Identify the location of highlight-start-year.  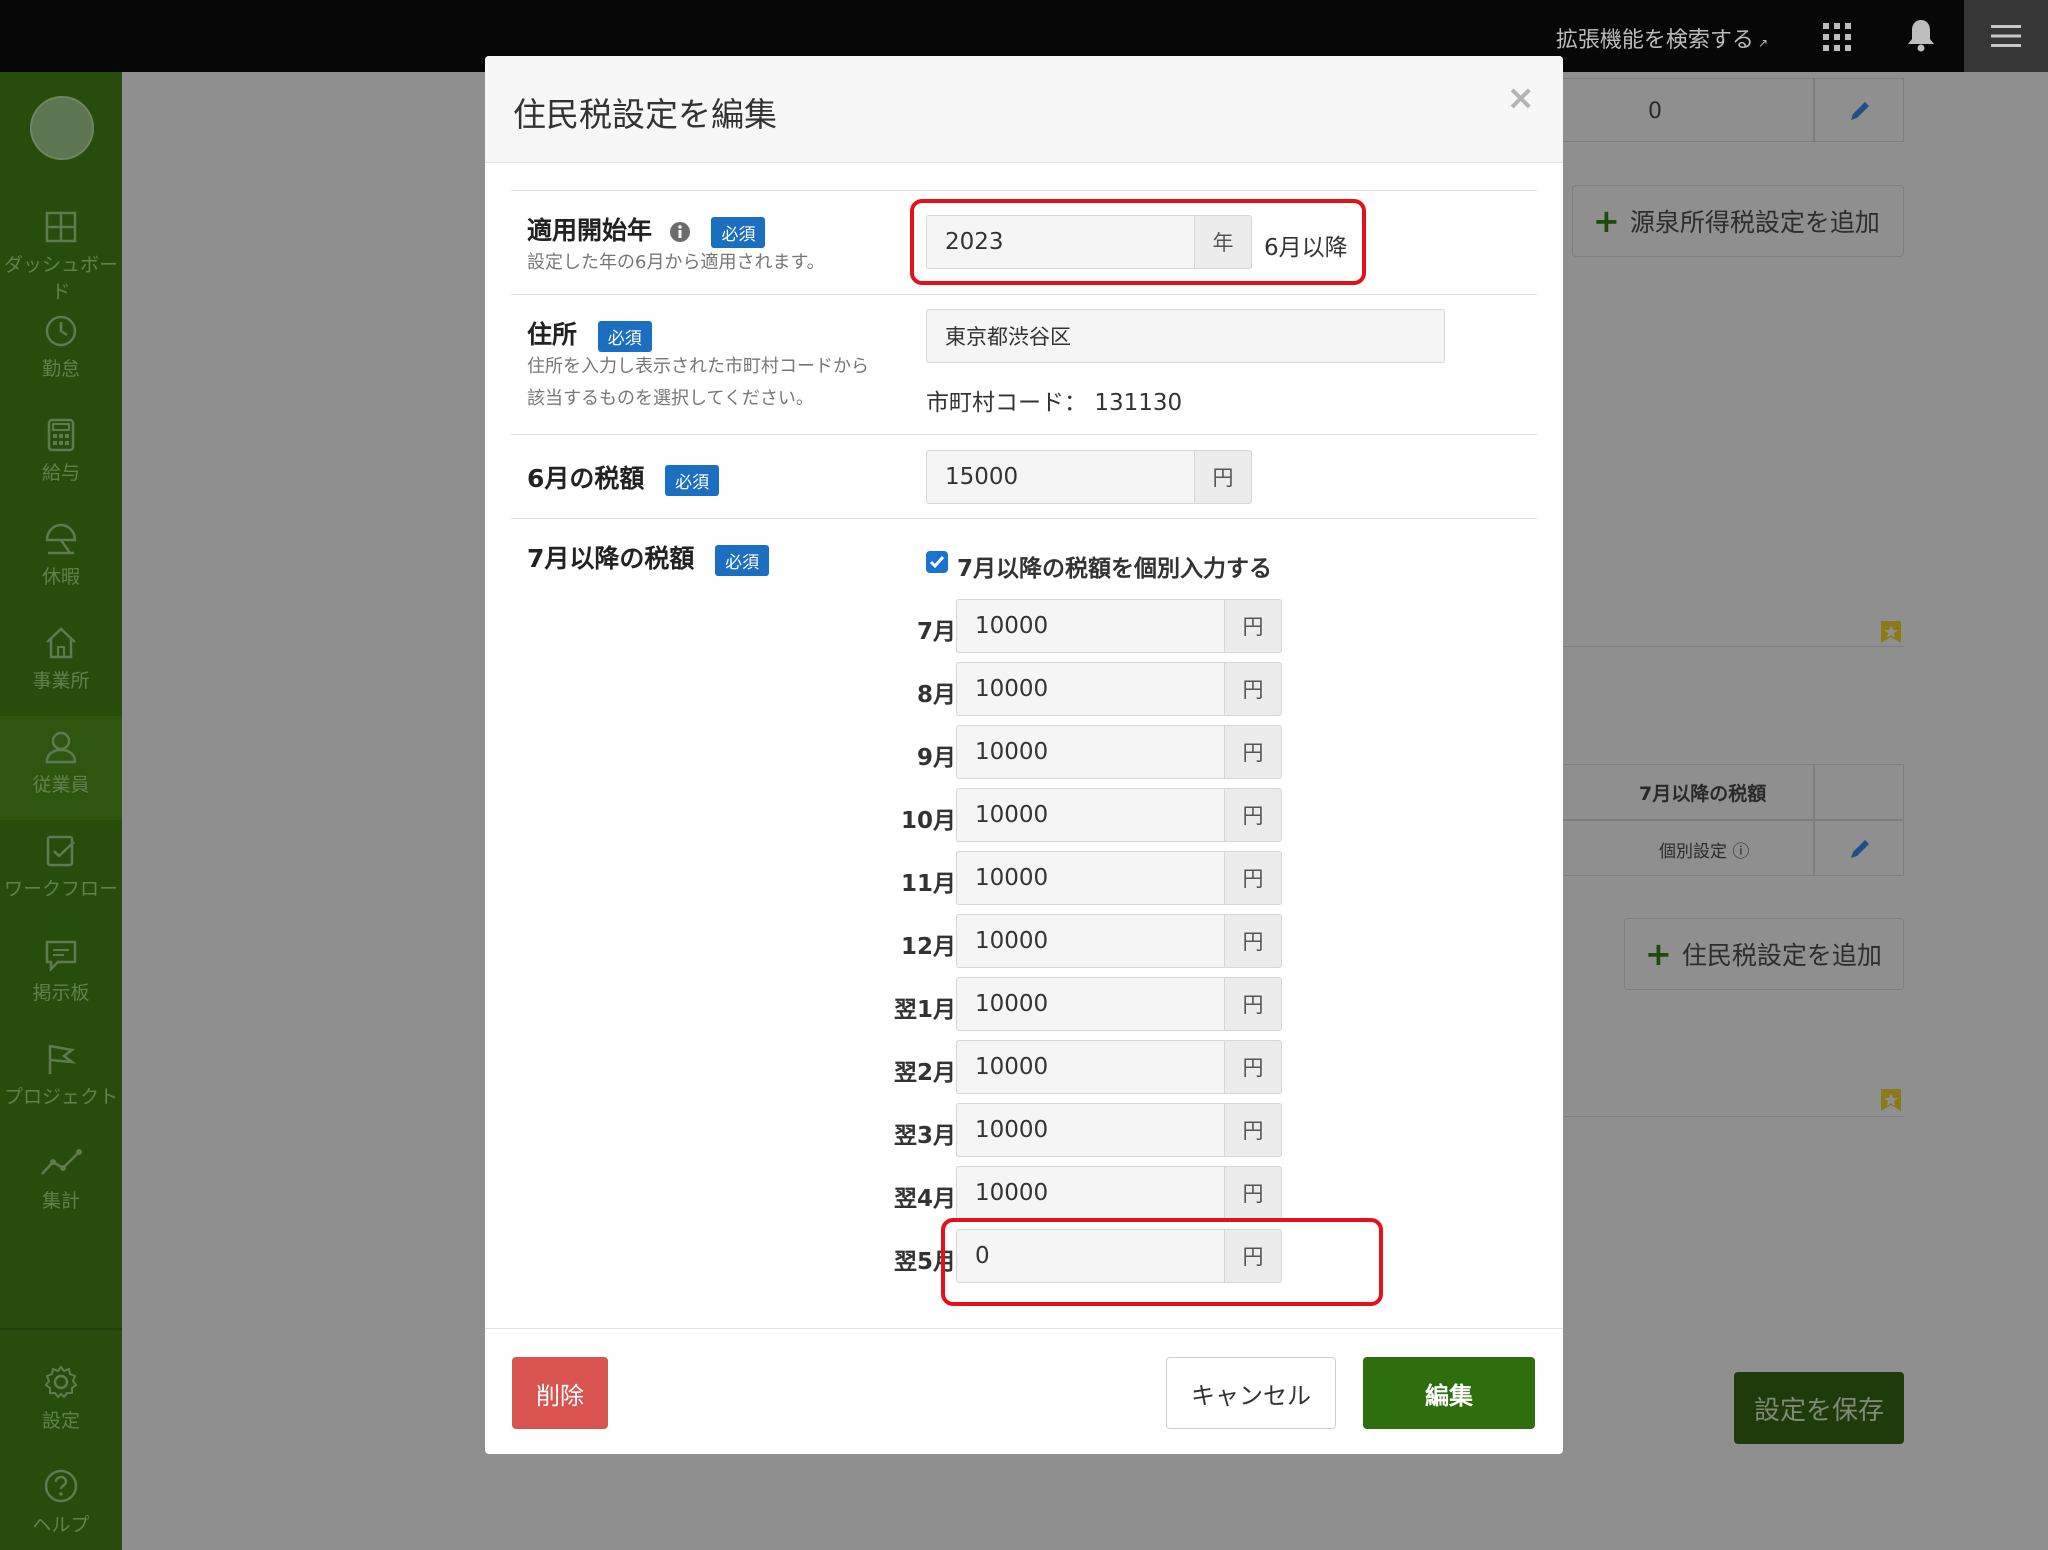
(1138, 242).